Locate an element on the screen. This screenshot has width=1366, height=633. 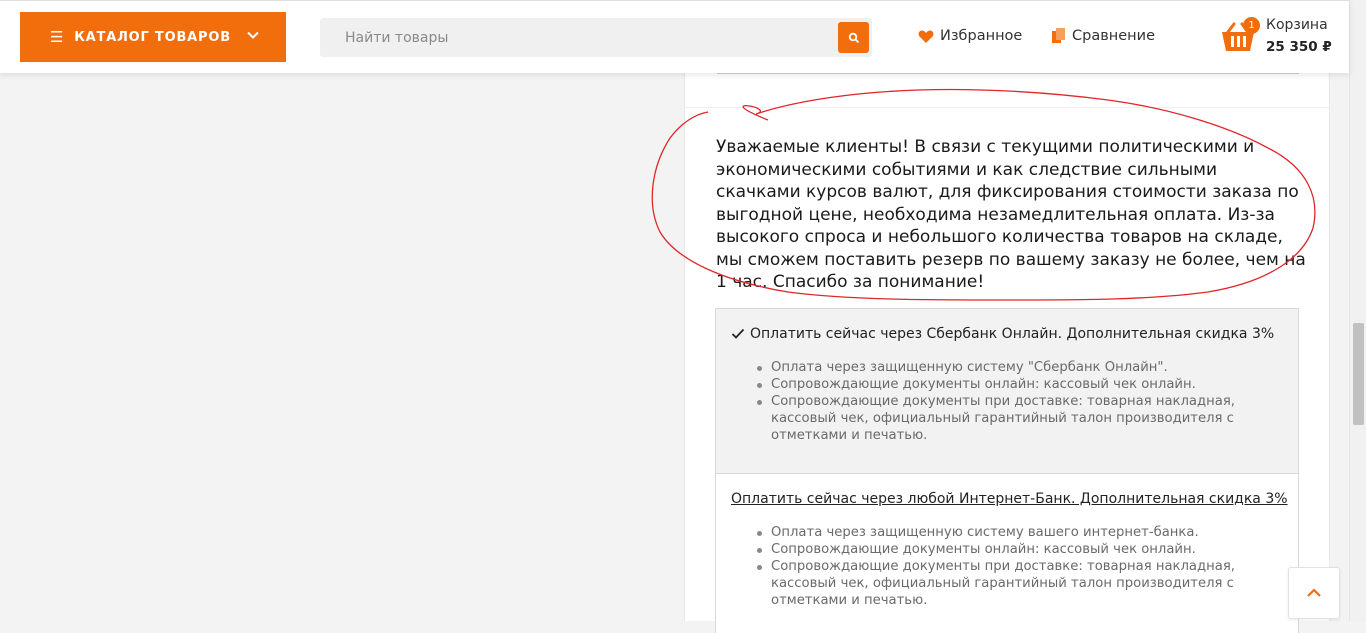
menu-icon: ☰ is located at coordinates (57, 37).